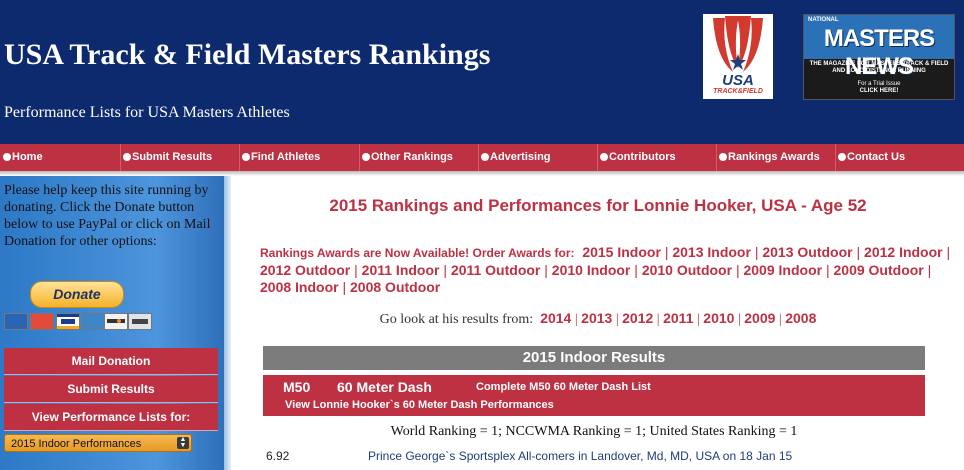  What do you see at coordinates (800, 318) in the screenshot?
I see `year-link-2008: 2008` at bounding box center [800, 318].